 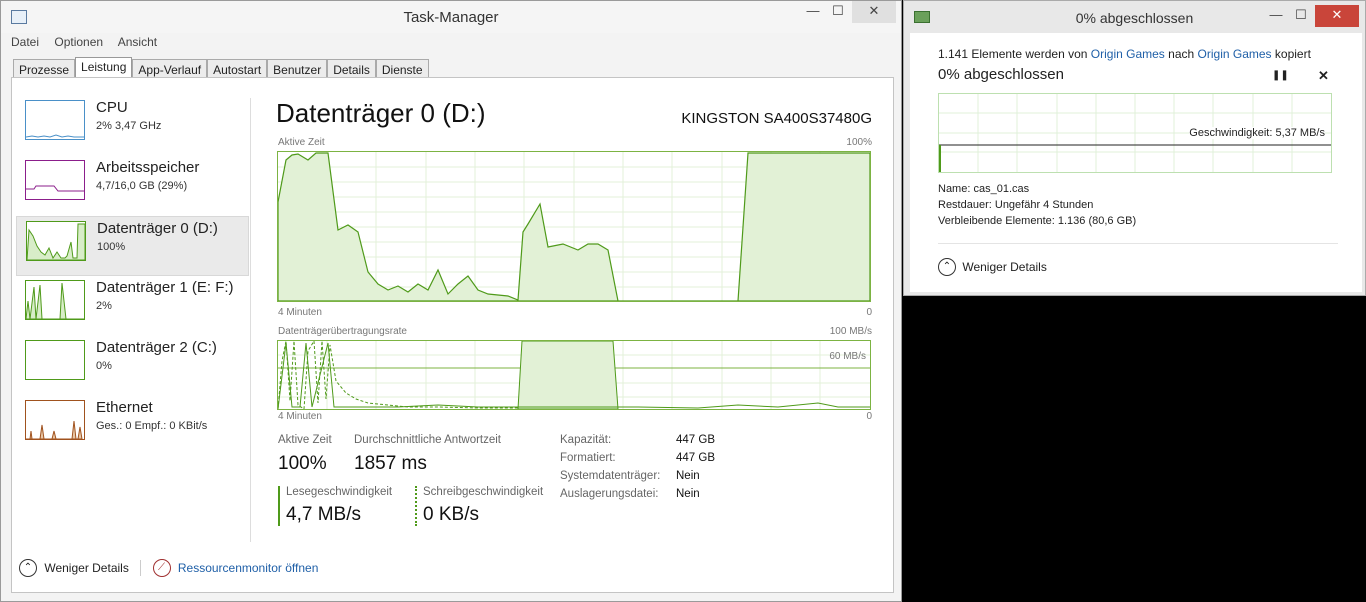 What do you see at coordinates (111, 247) in the screenshot?
I see `sidebar-item-value: 100%` at bounding box center [111, 247].